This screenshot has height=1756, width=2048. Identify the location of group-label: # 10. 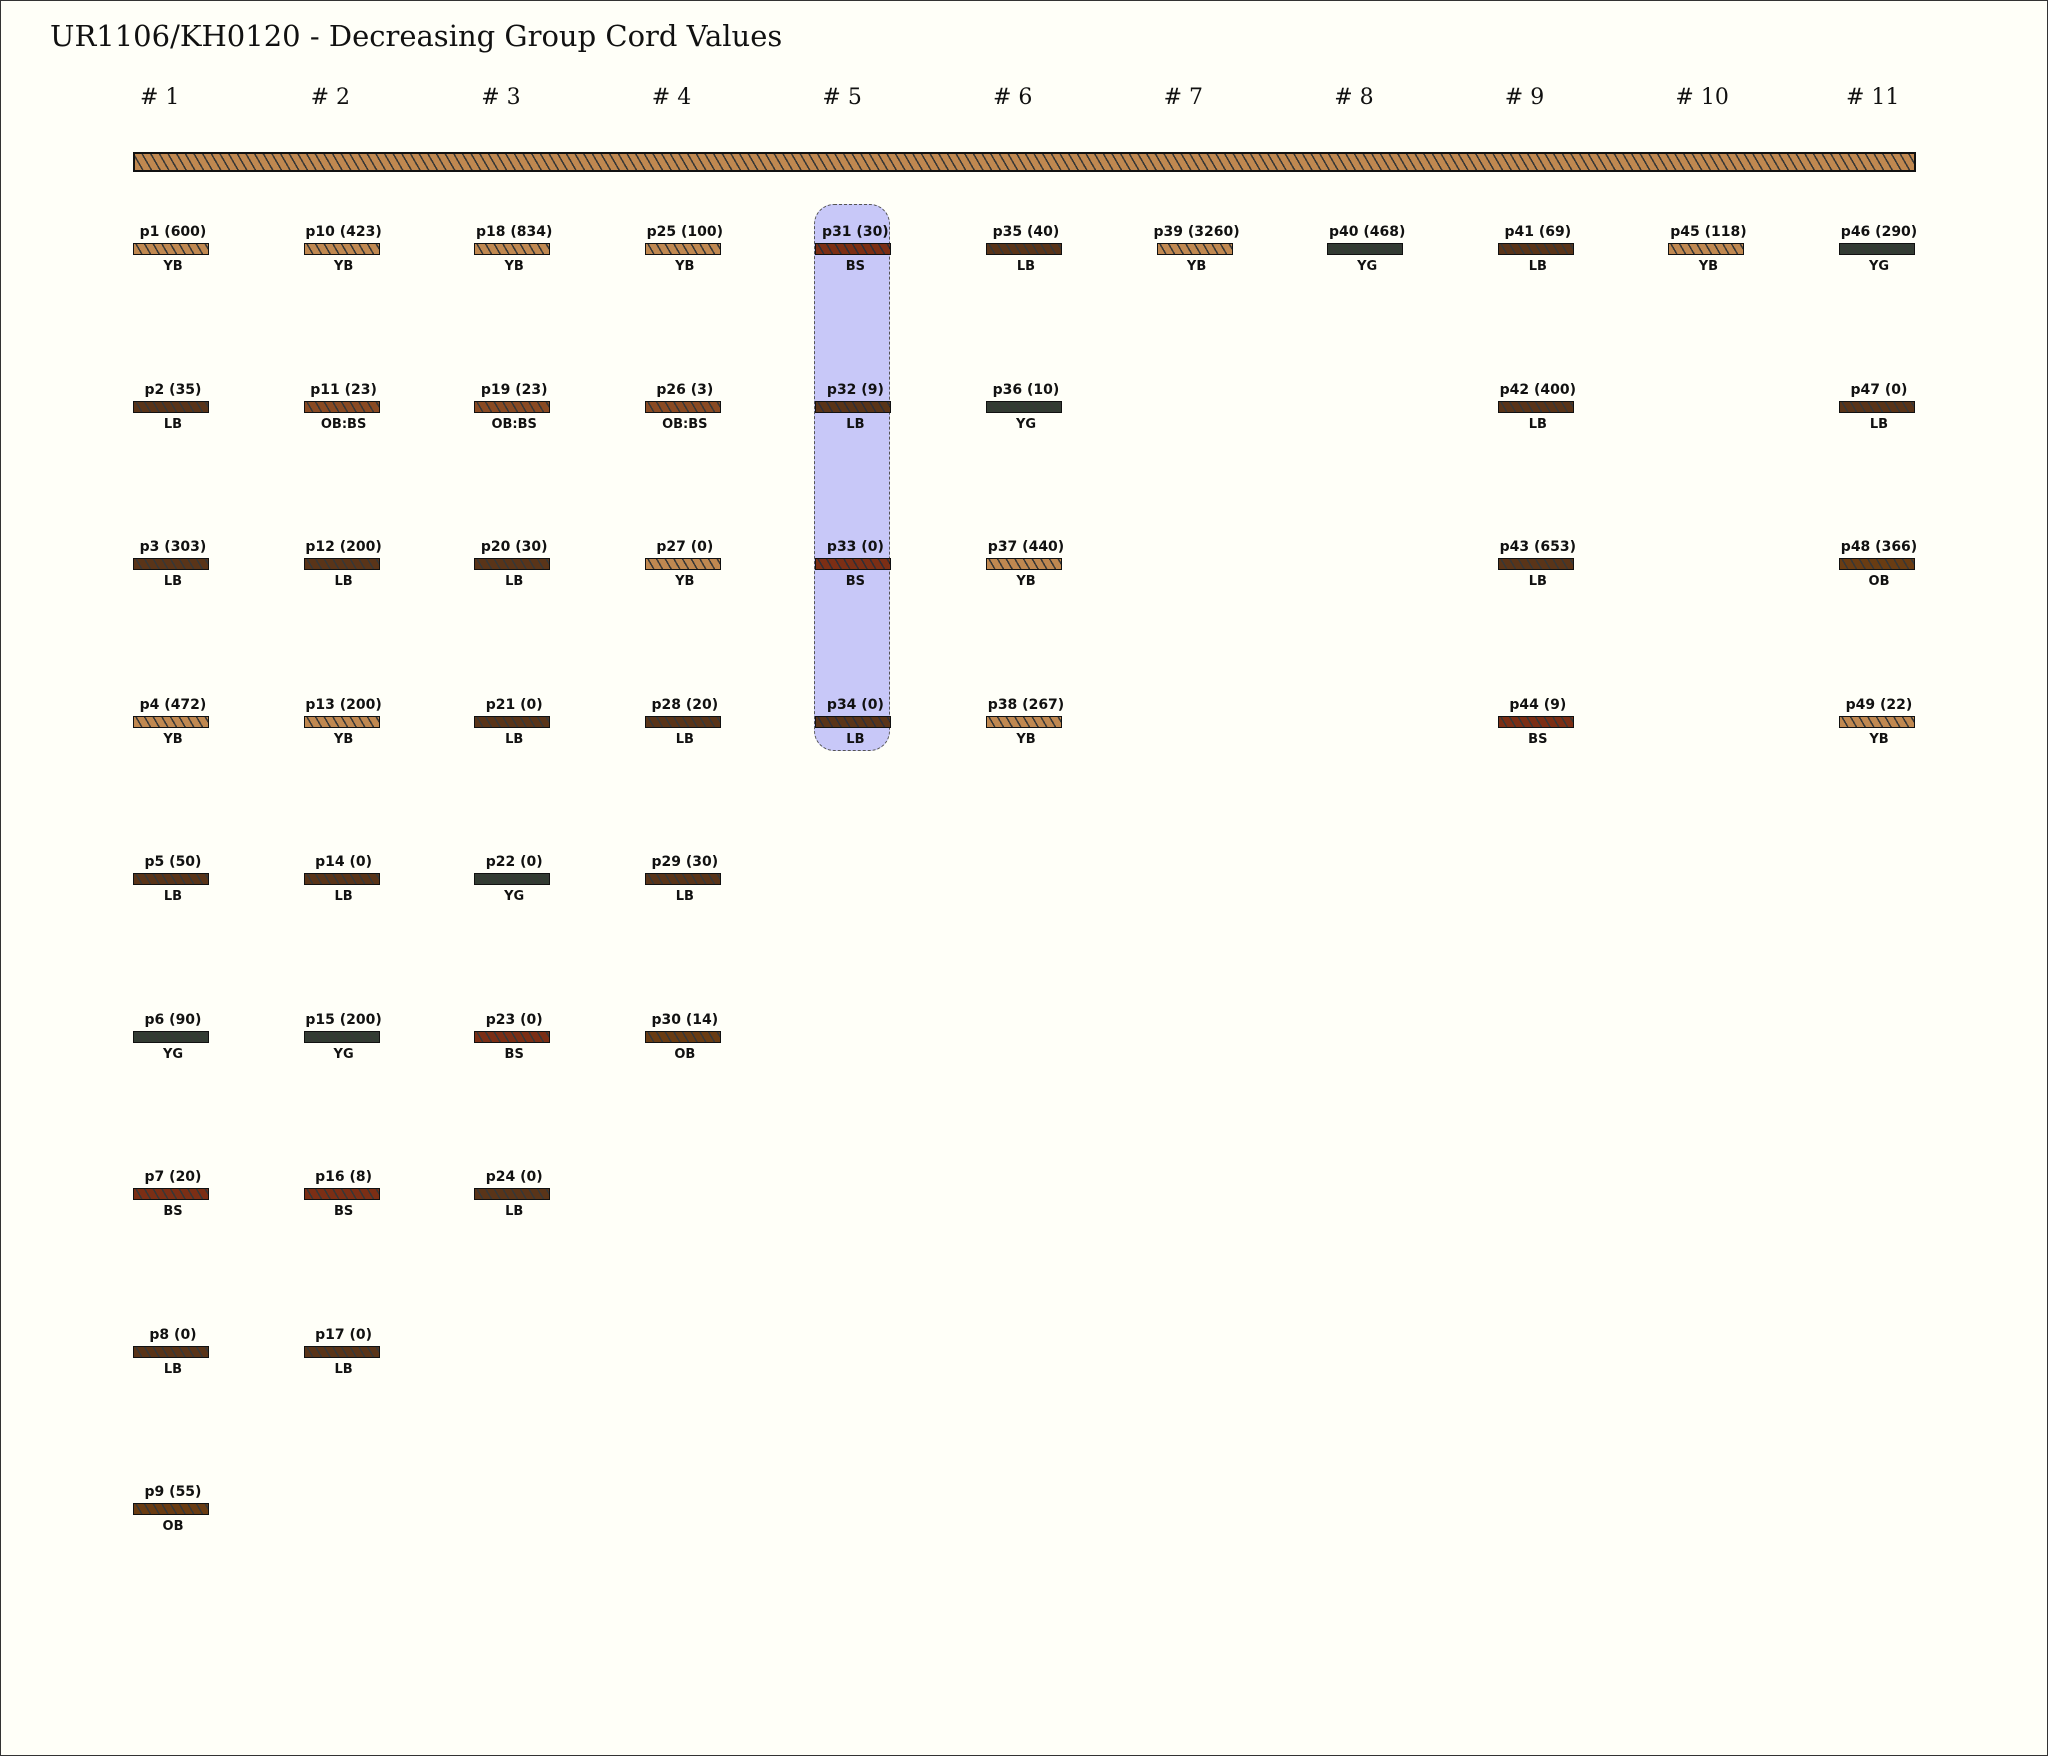
(1702, 97).